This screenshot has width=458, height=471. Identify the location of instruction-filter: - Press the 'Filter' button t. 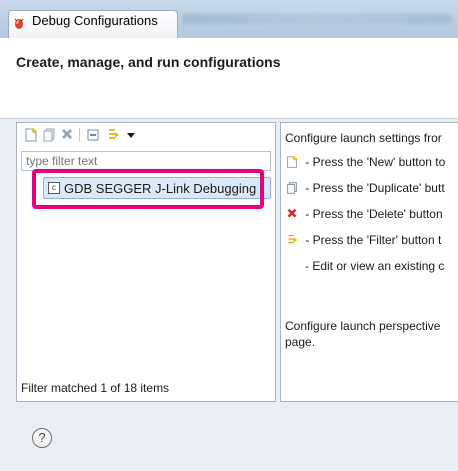
(363, 240).